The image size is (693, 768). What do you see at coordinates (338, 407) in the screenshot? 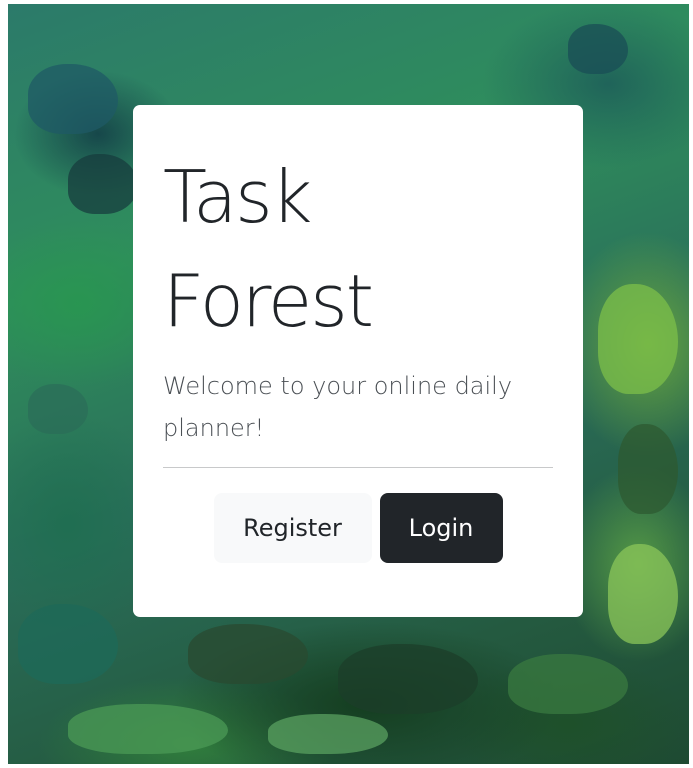
I see `tagline: Welcome to your online daily planner!` at bounding box center [338, 407].